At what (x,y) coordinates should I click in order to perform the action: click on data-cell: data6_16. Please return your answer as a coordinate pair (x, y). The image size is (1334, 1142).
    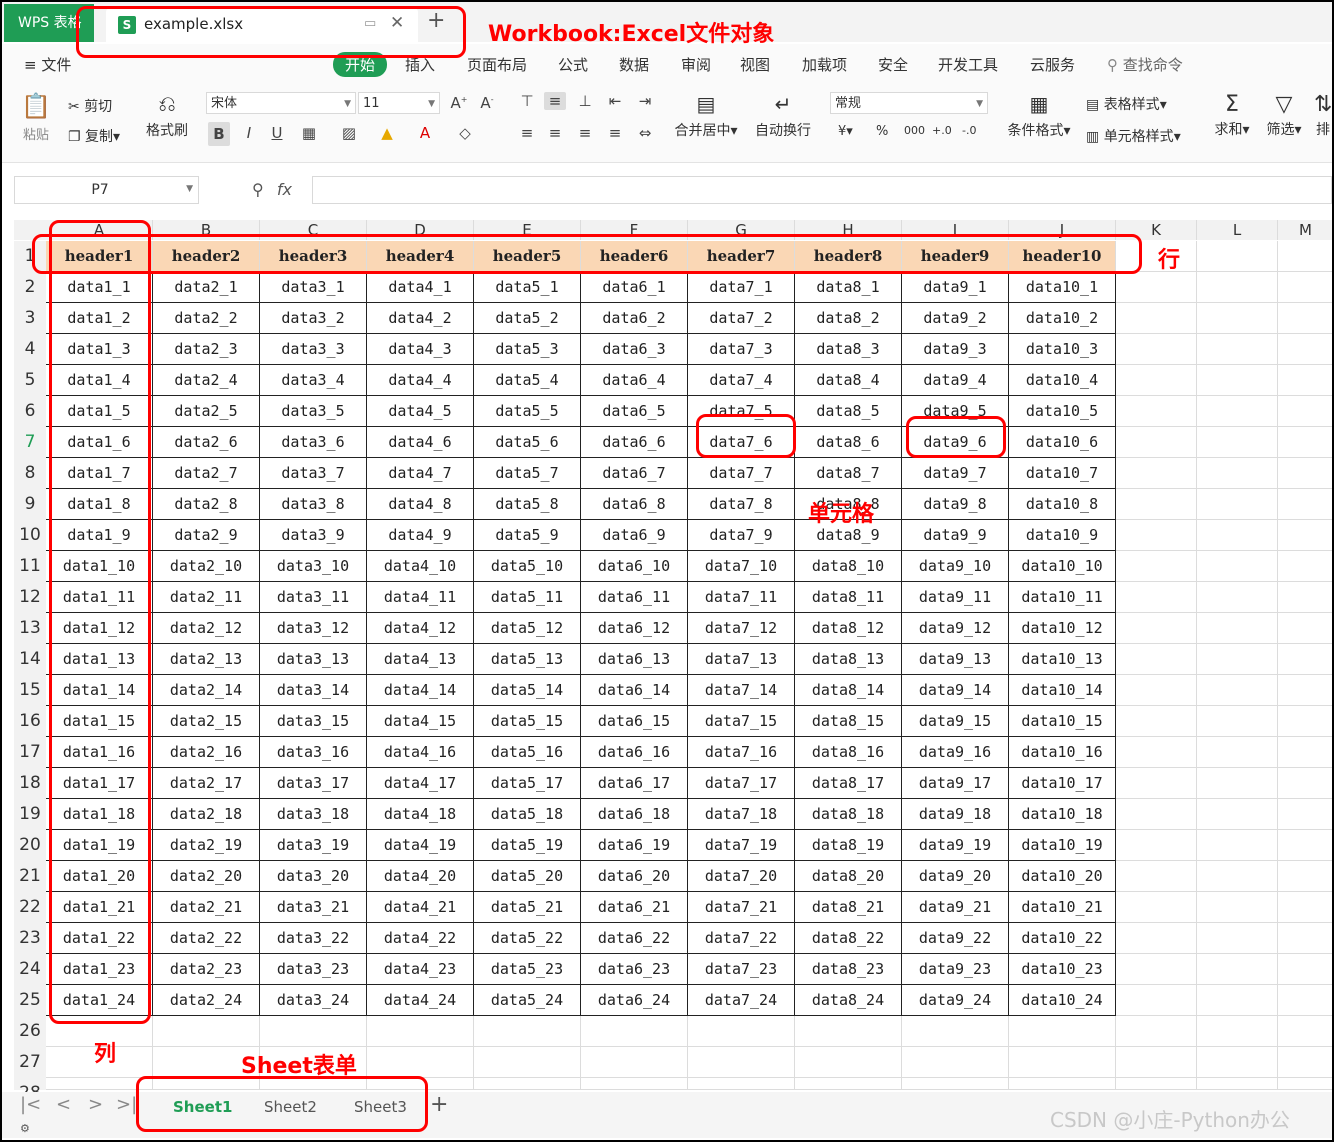
    Looking at the image, I should click on (634, 752).